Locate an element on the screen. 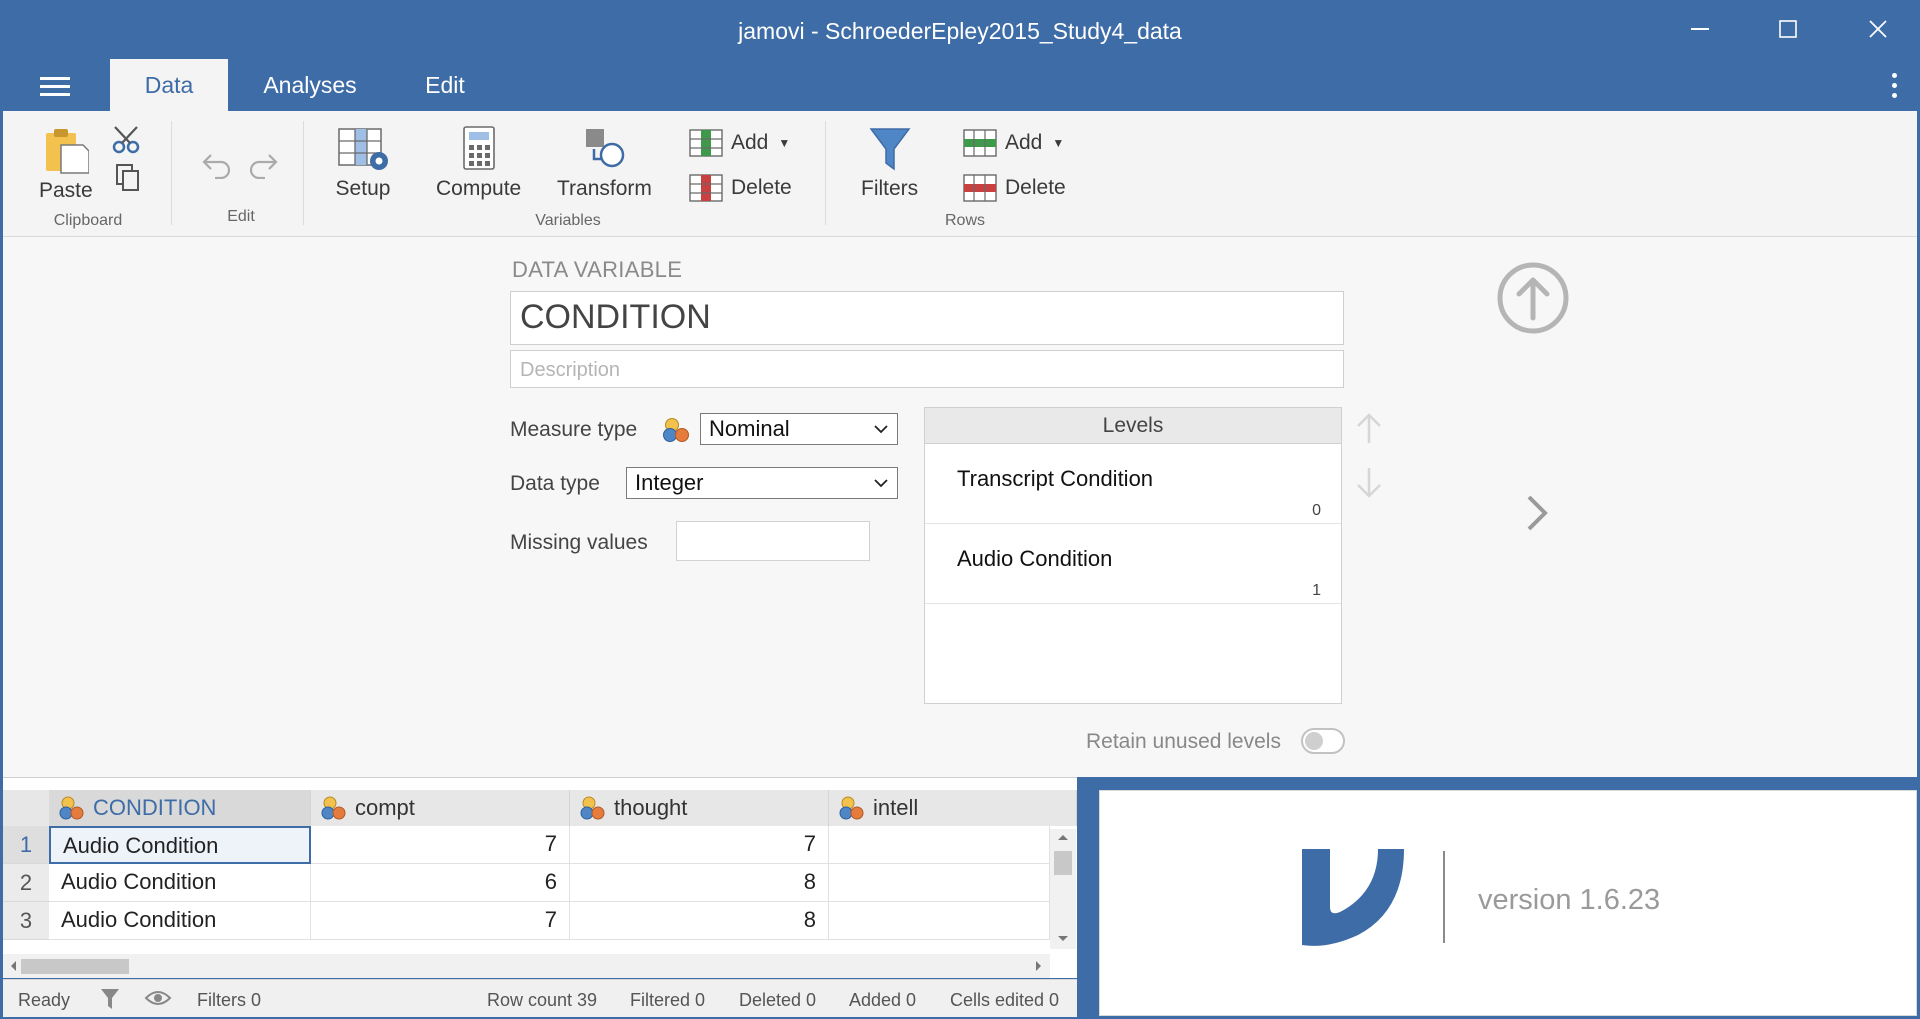  rows-group-label: Rows is located at coordinates (964, 220).